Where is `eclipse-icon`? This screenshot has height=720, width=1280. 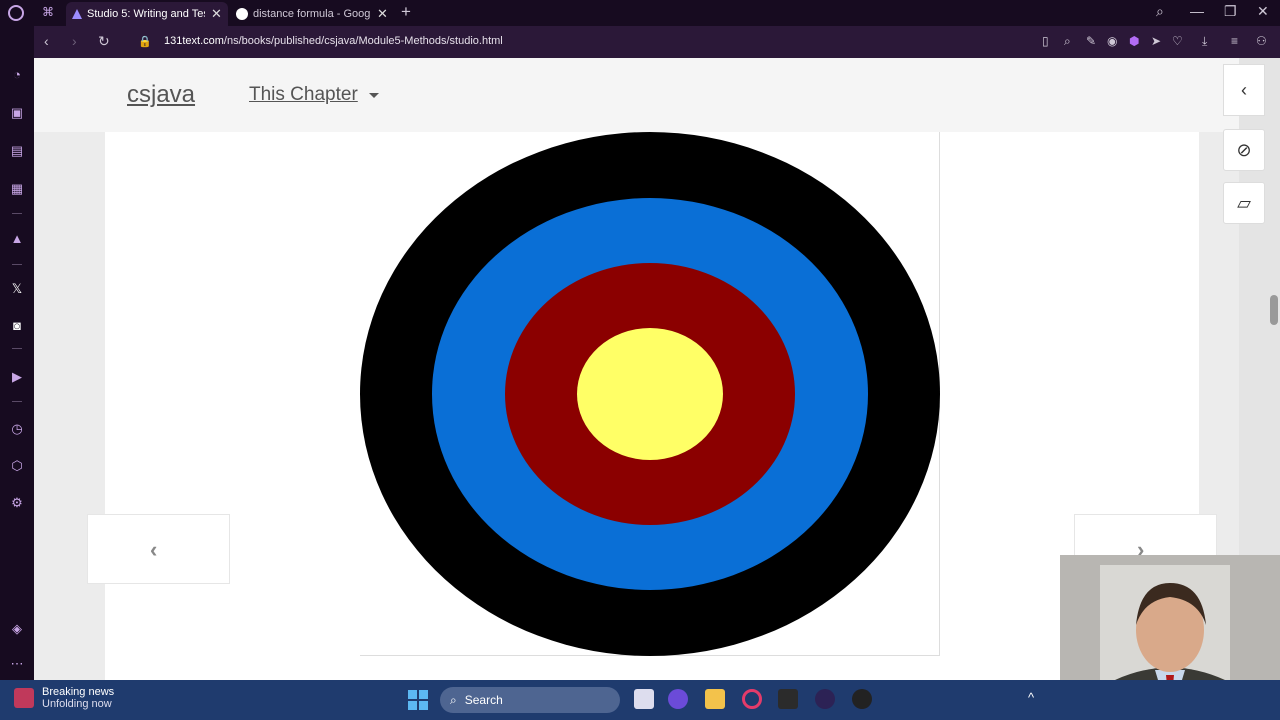
eclipse-icon is located at coordinates (825, 699).